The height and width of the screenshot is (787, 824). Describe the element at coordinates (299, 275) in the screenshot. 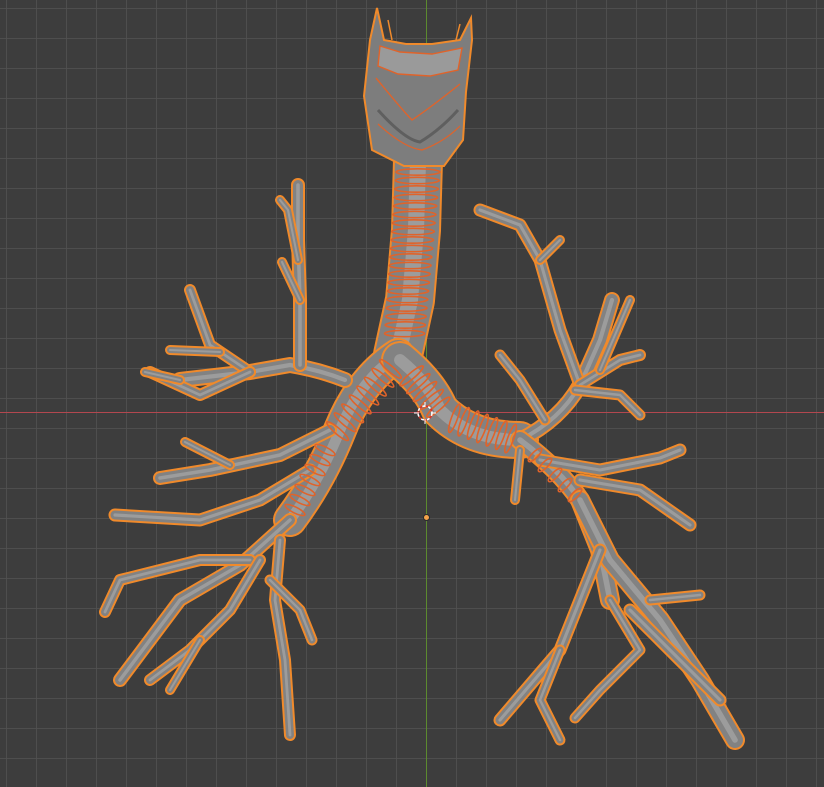

I see `right-apical-branch` at that location.